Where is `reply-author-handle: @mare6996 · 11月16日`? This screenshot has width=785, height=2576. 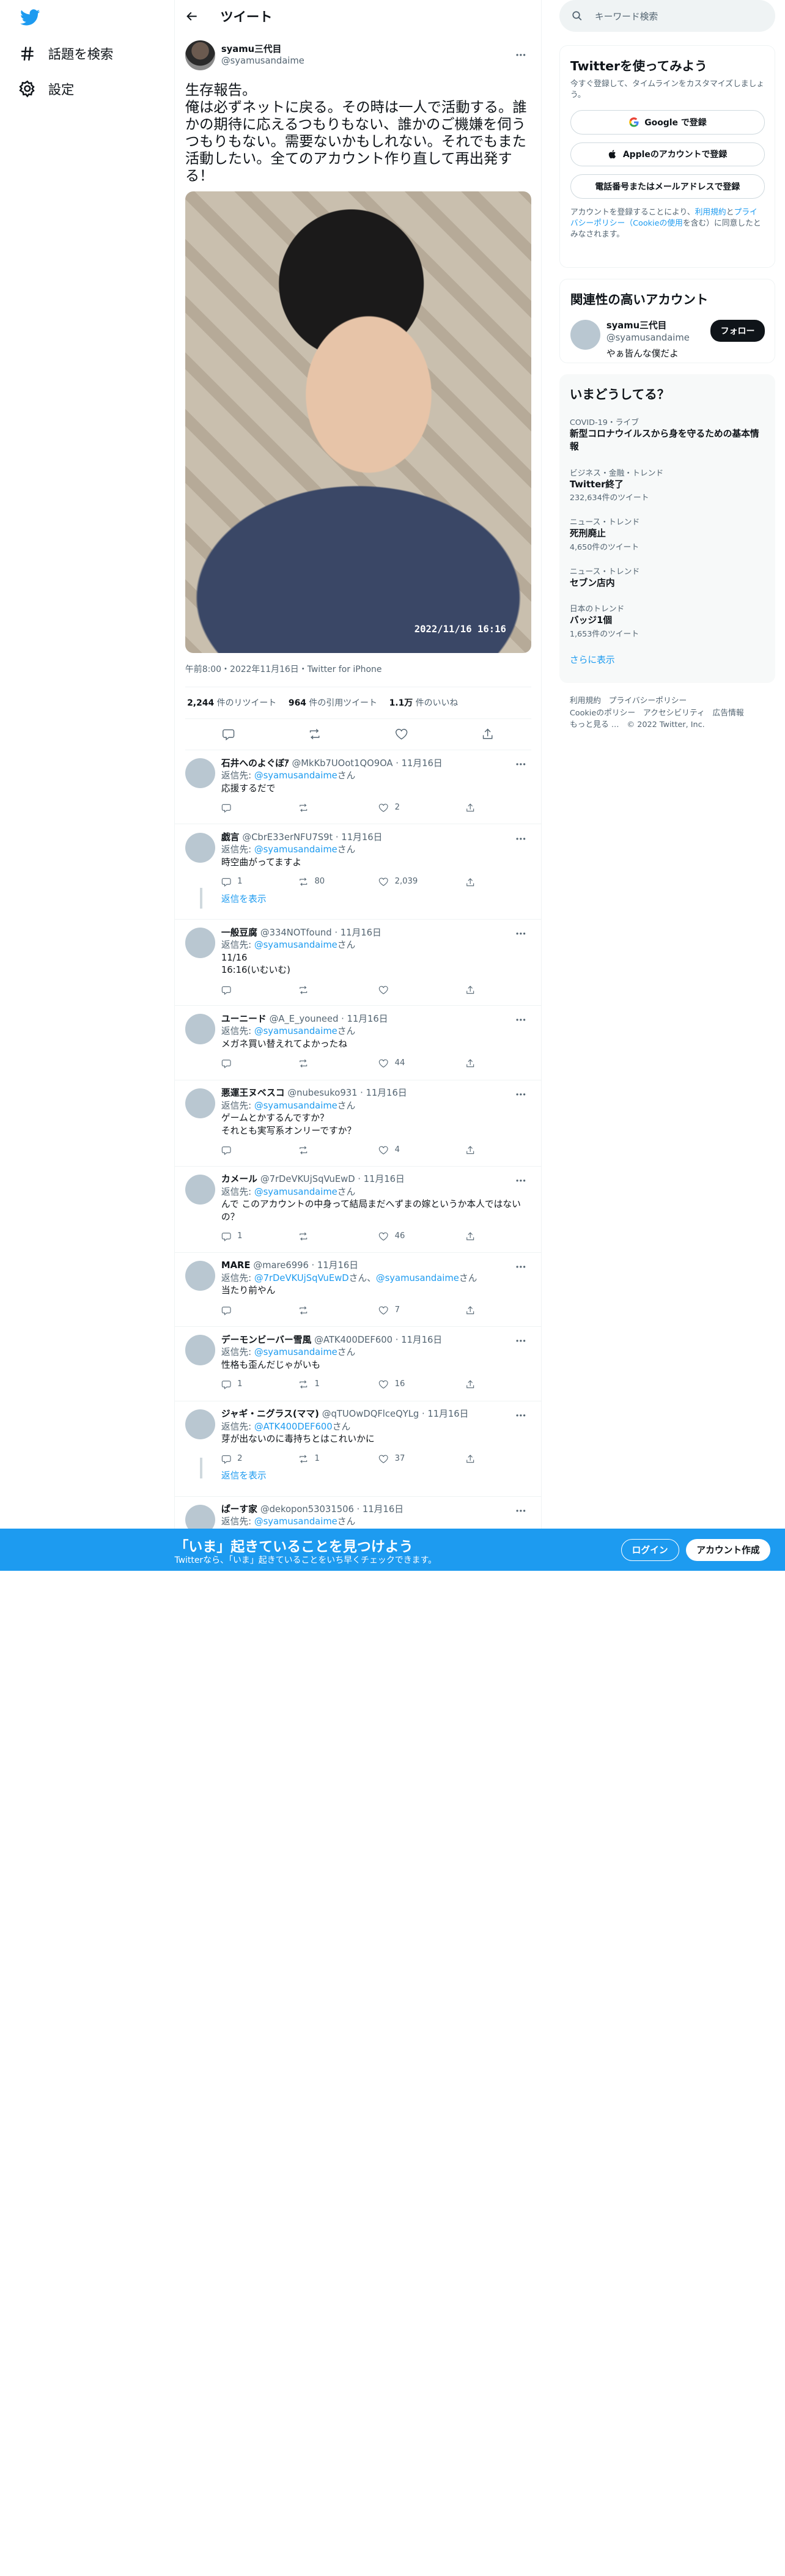
reply-author-handle: @mare6996 · 11月16日 is located at coordinates (305, 1266).